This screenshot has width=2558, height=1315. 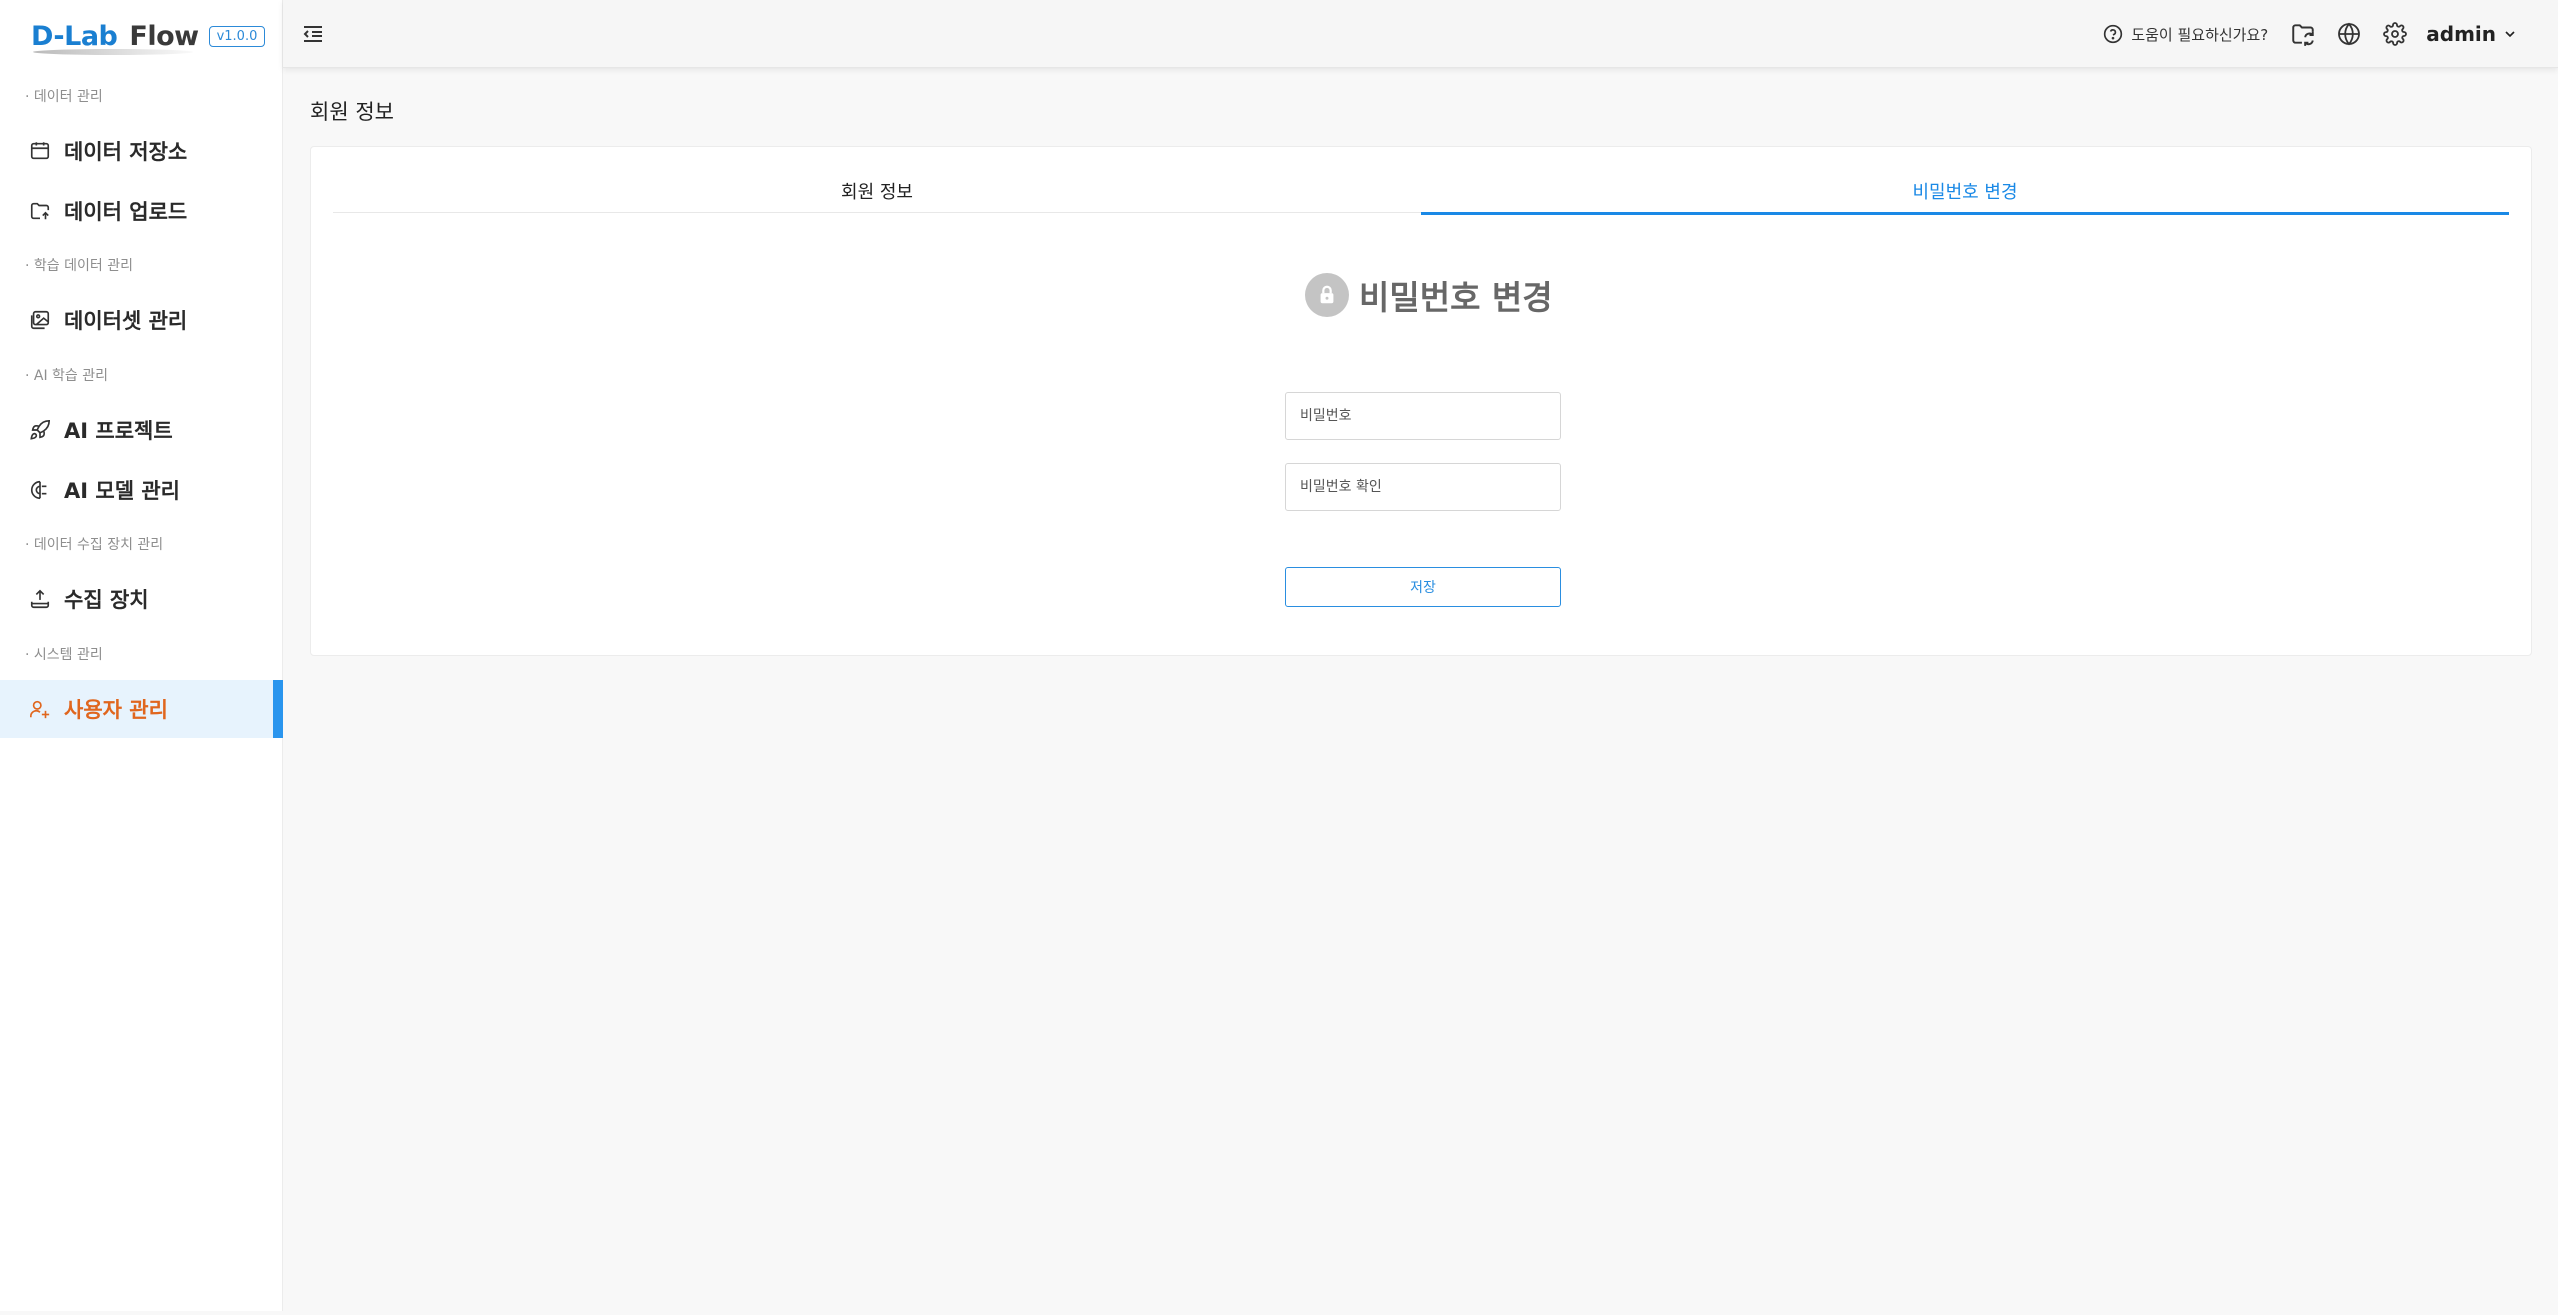 What do you see at coordinates (1456, 297) in the screenshot?
I see `form-title-text: 비밀번호 변경` at bounding box center [1456, 297].